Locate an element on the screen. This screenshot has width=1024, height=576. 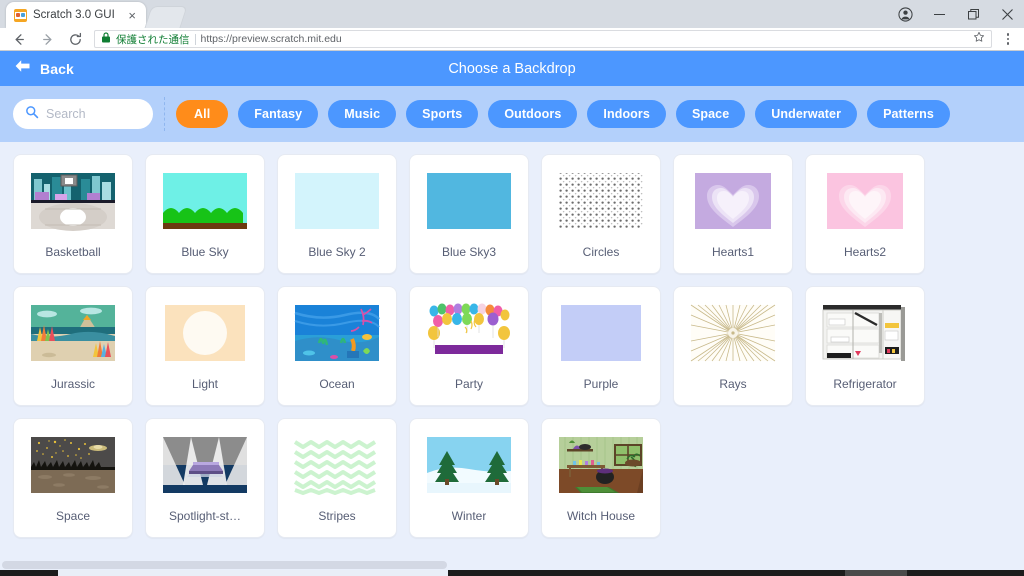
backdrop-card: Purple is located at coordinates (601, 346).